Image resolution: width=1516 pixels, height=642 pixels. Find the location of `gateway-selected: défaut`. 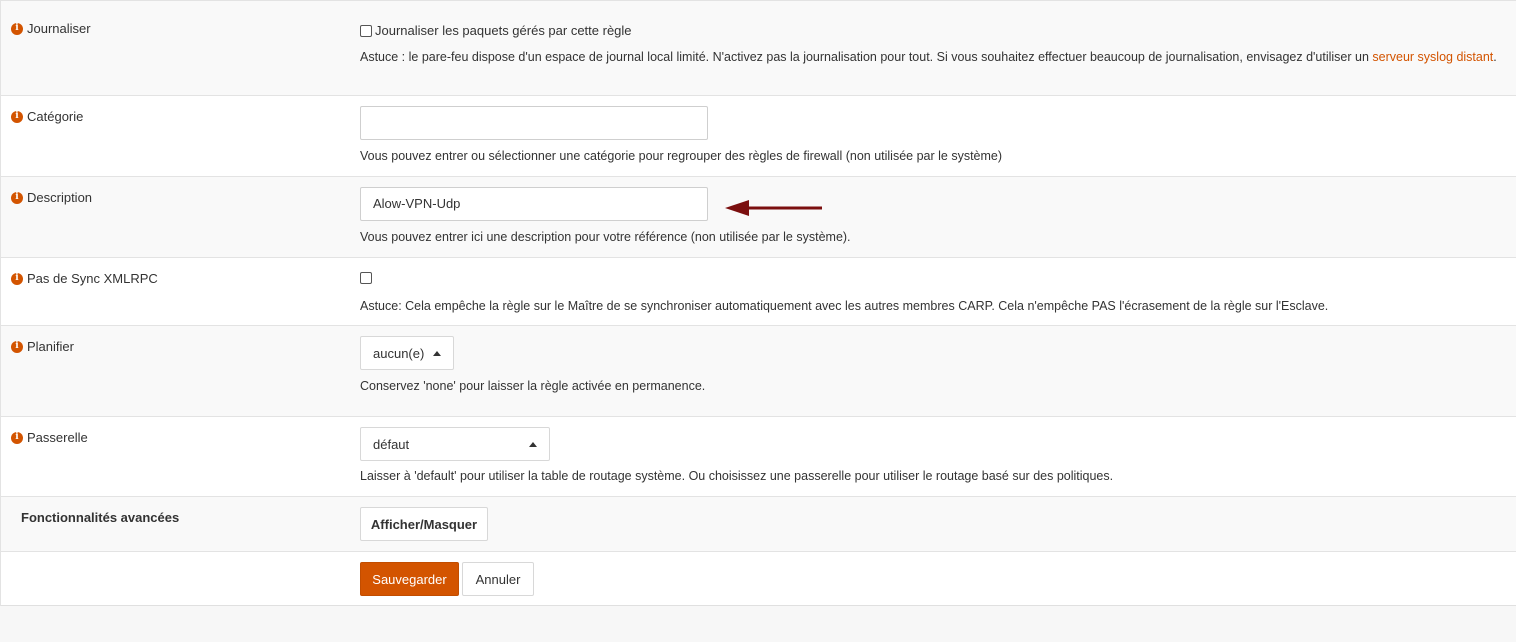

gateway-selected: défaut is located at coordinates (391, 444).